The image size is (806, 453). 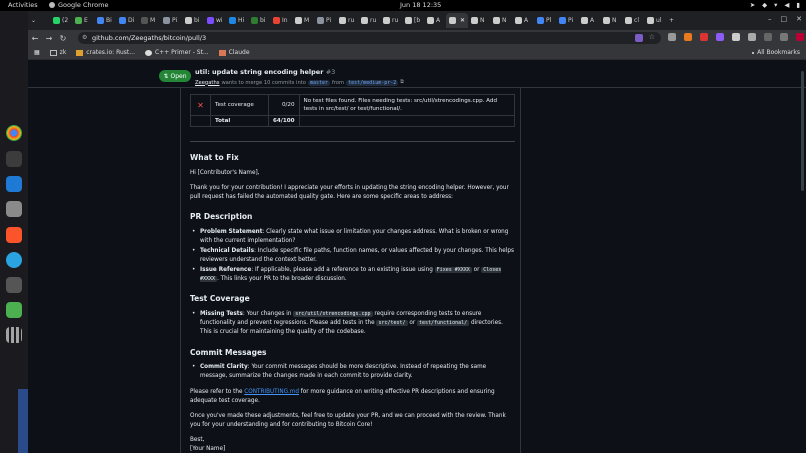 What do you see at coordinates (37, 52) in the screenshot?
I see `apps-icon: ▦` at bounding box center [37, 52].